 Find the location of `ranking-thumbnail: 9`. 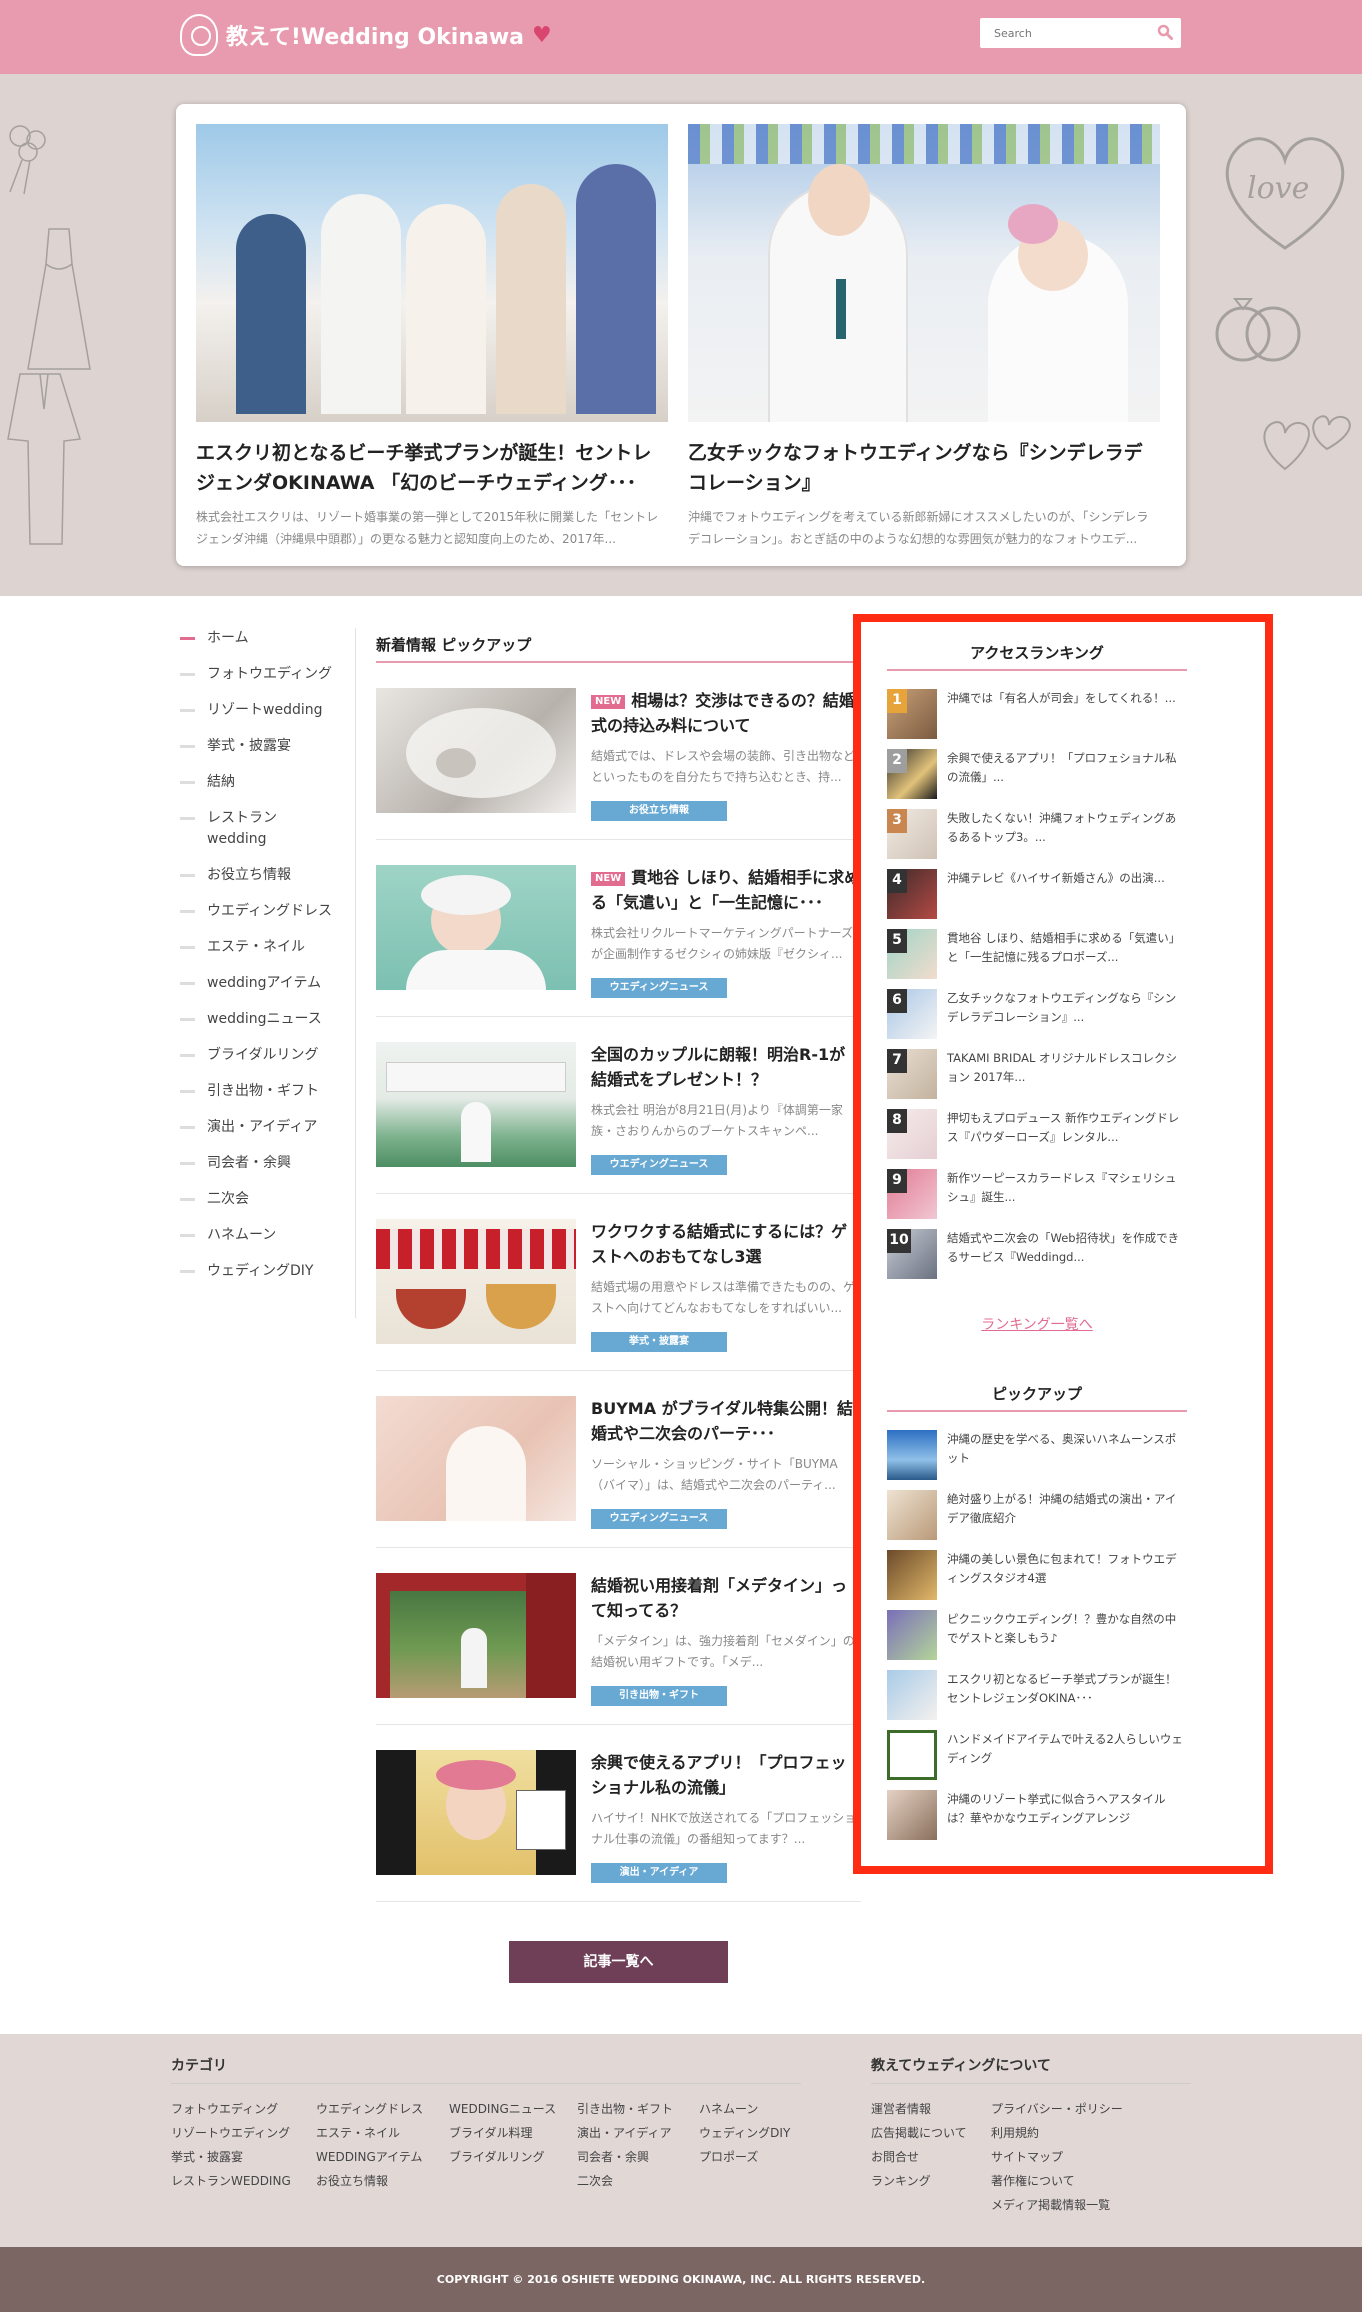

ranking-thumbnail: 9 is located at coordinates (912, 1194).